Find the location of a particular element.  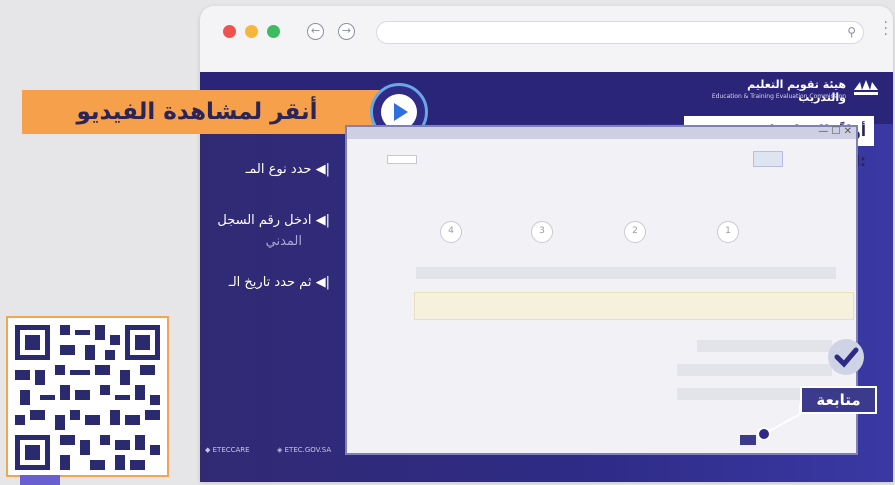

qr-code-icon is located at coordinates (87, 397).